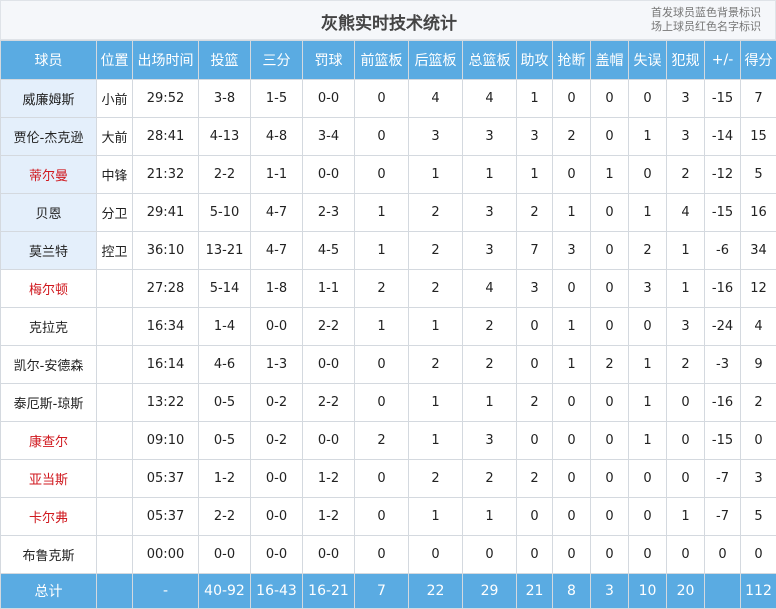 The width and height of the screenshot is (776, 609). I want to click on column-header-tov: 失误, so click(648, 60).